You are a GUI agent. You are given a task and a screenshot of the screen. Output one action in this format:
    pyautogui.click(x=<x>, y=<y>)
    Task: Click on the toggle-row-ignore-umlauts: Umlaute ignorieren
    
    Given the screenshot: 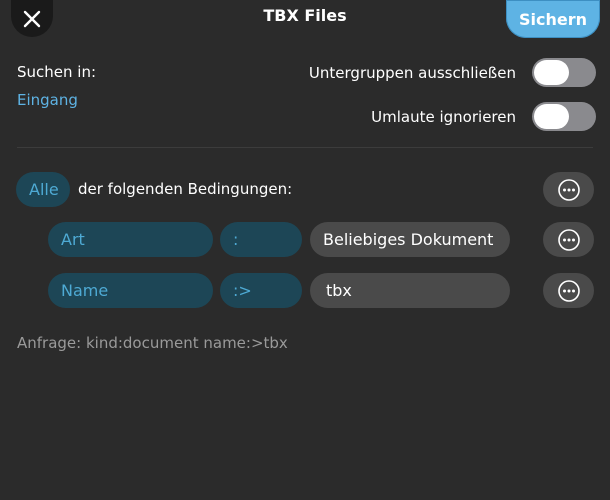 What is the action you would take?
    pyautogui.click(x=483, y=116)
    